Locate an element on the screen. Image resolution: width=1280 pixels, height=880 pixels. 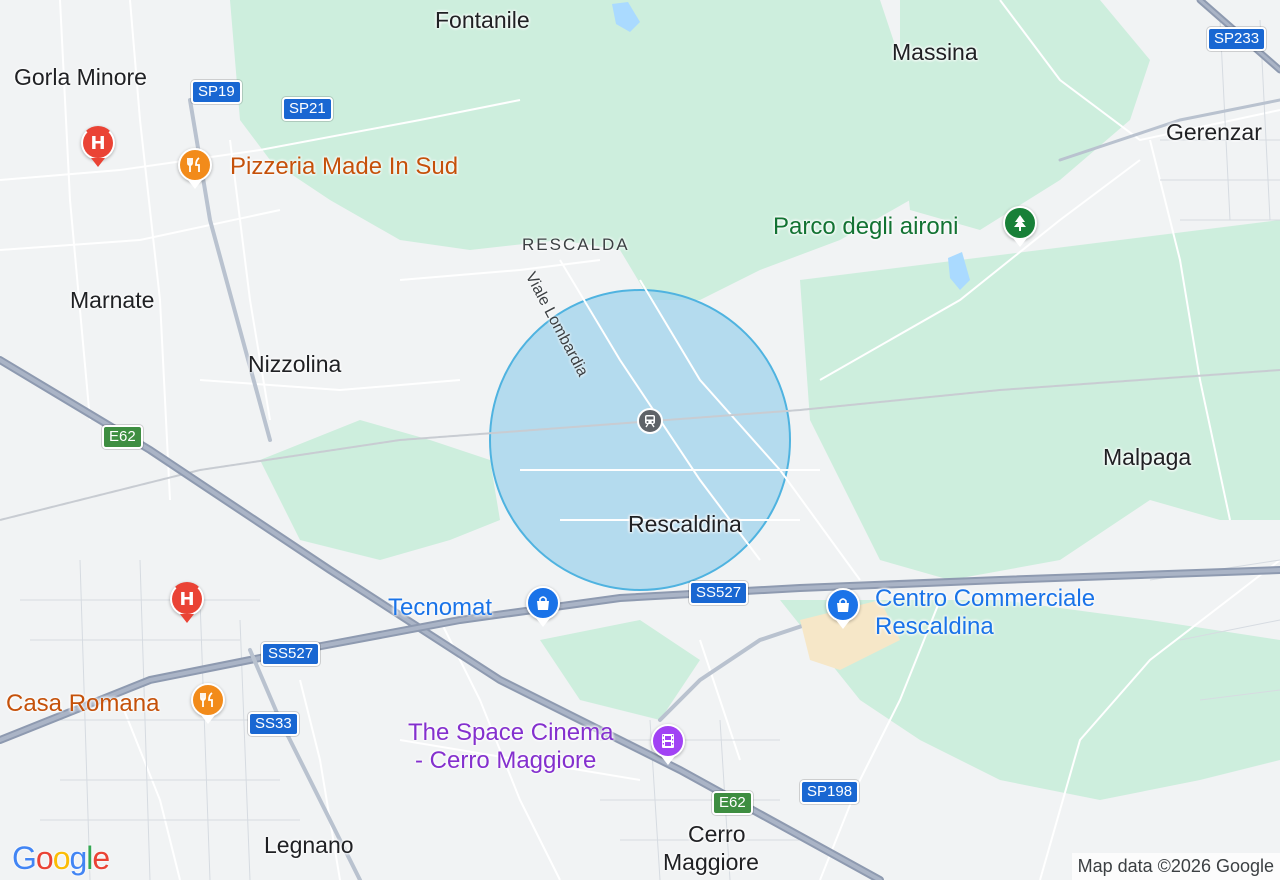
road-shield-sp19: SP19 is located at coordinates (216, 92).